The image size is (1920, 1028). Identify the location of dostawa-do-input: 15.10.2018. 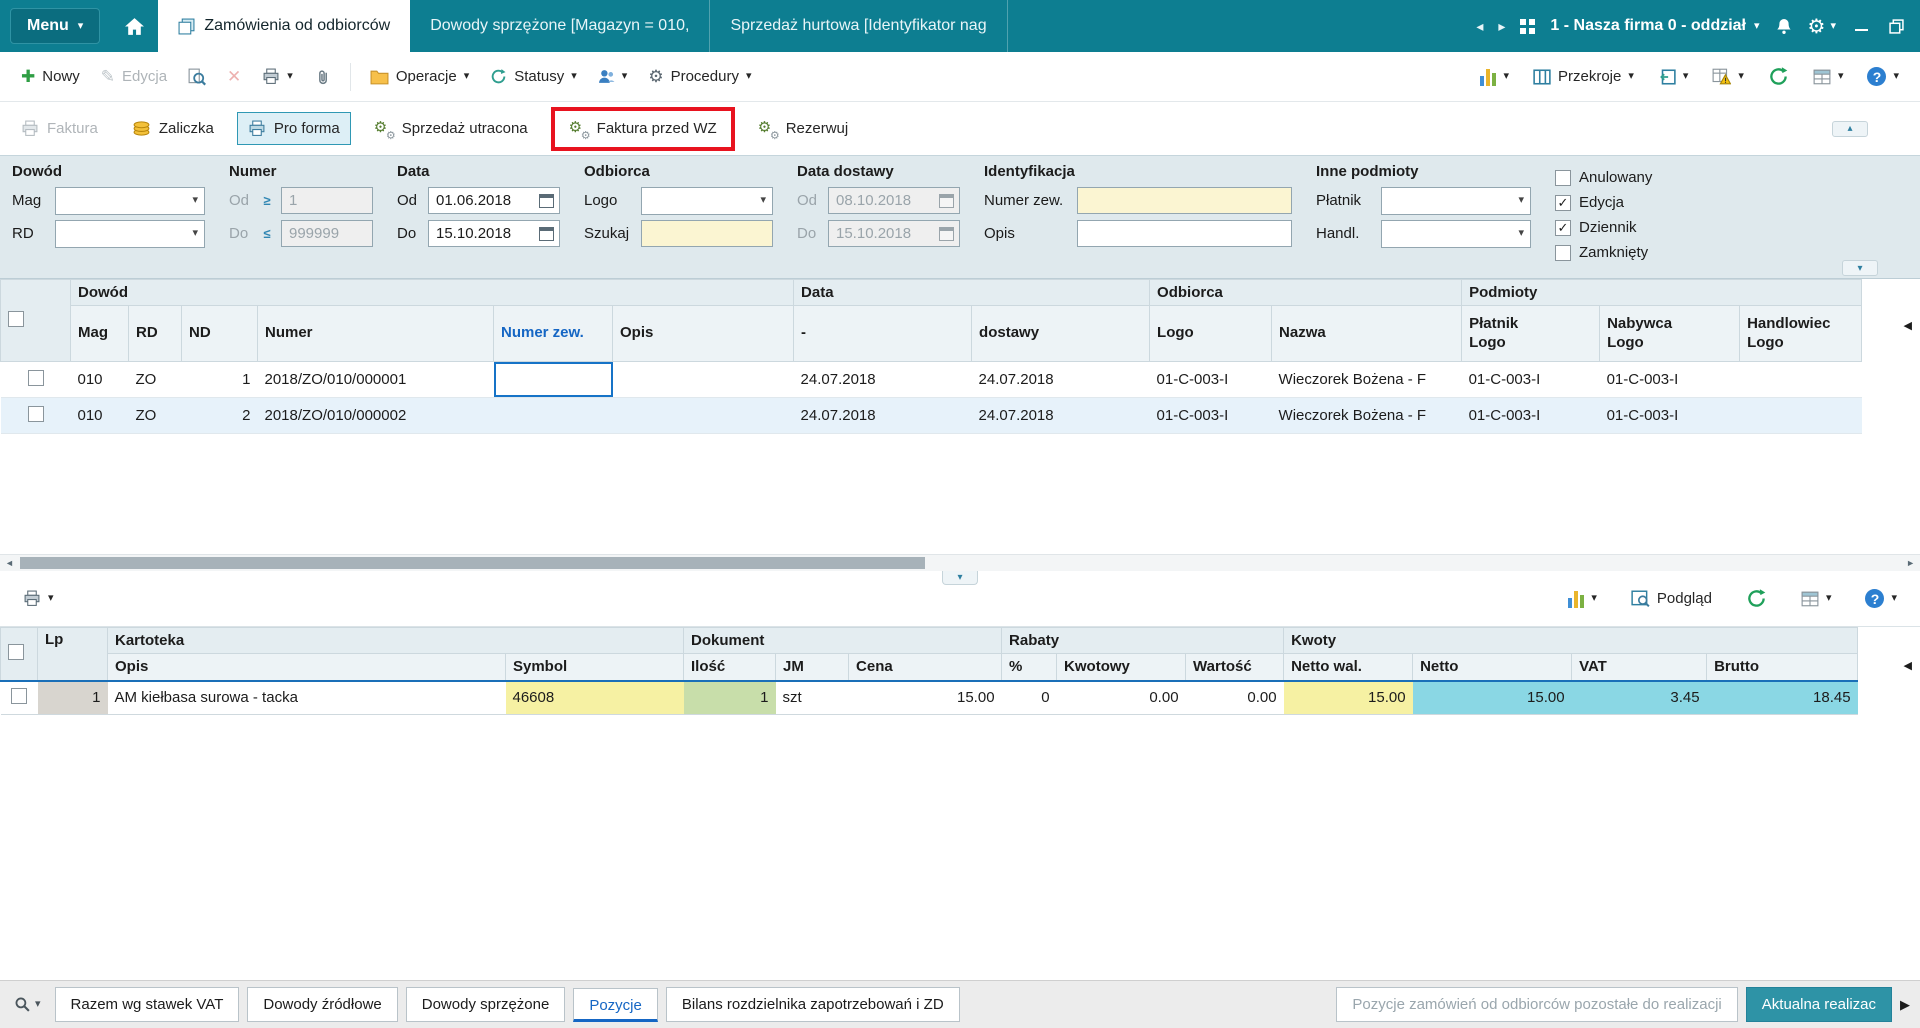
(894, 233).